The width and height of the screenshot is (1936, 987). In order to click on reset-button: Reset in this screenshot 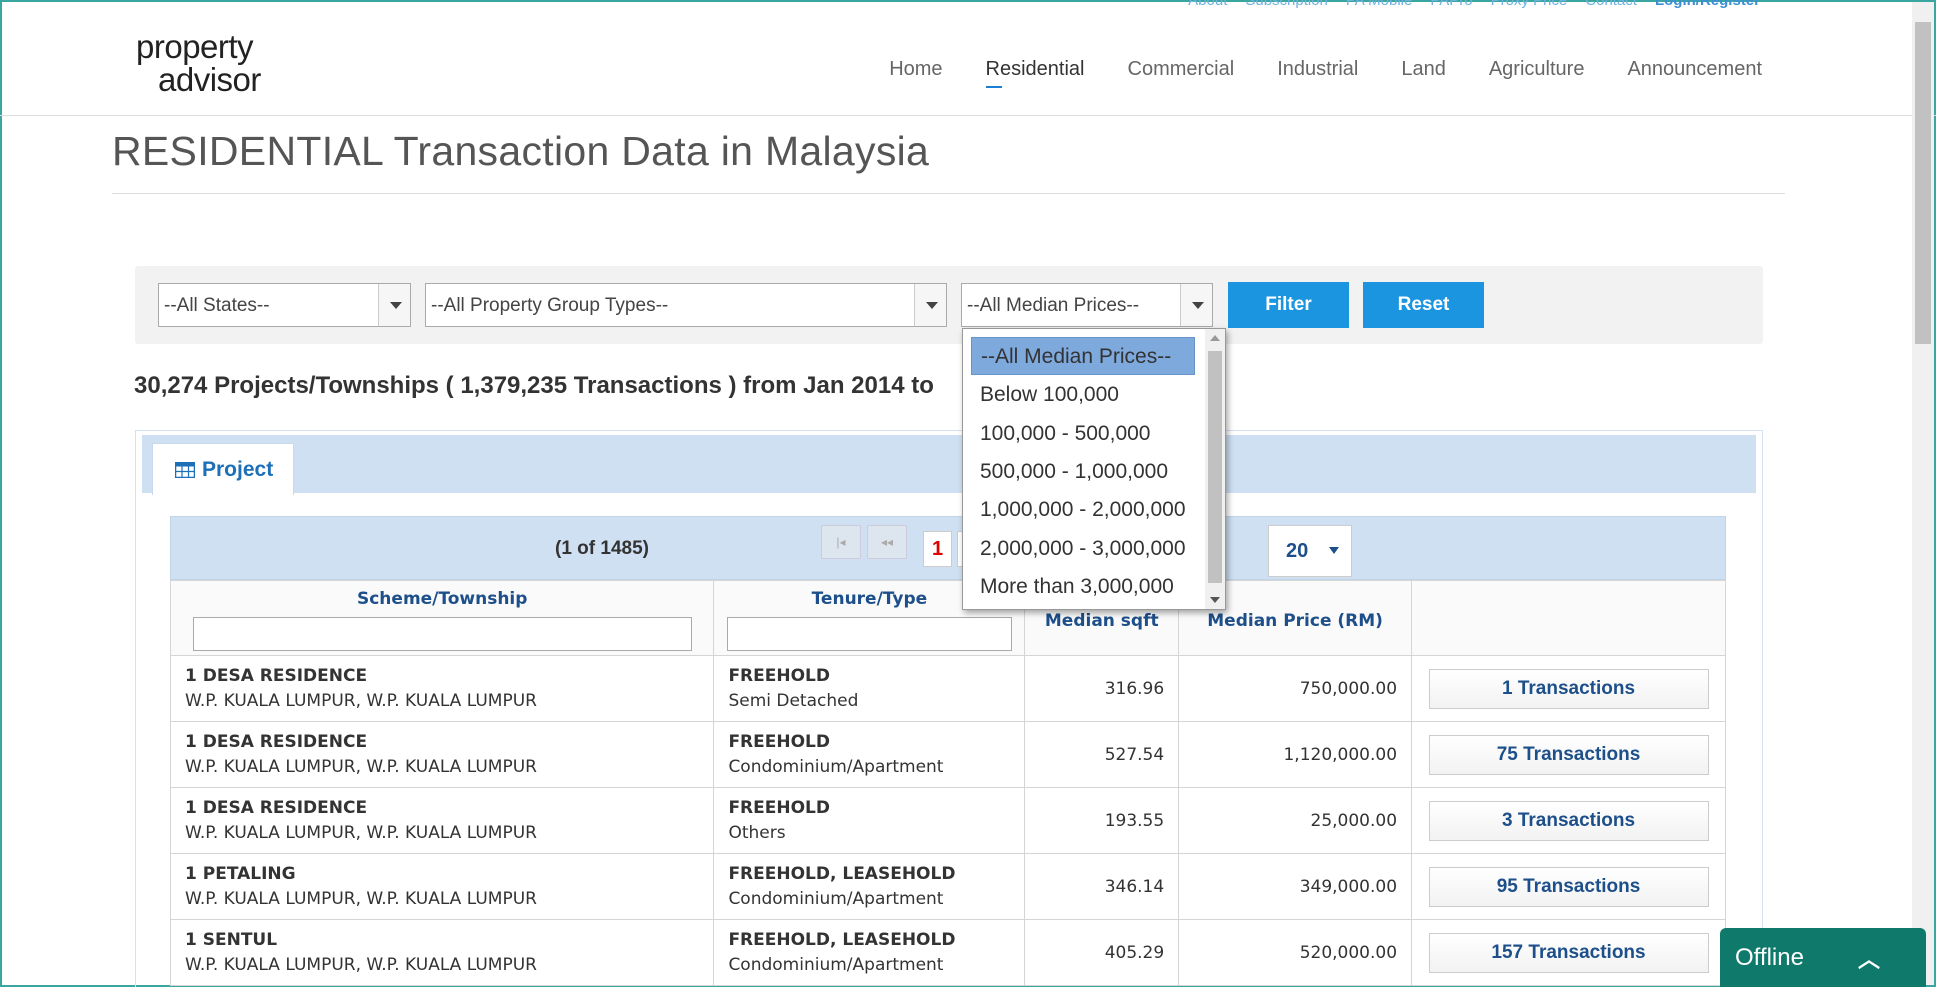, I will do `click(1423, 305)`.